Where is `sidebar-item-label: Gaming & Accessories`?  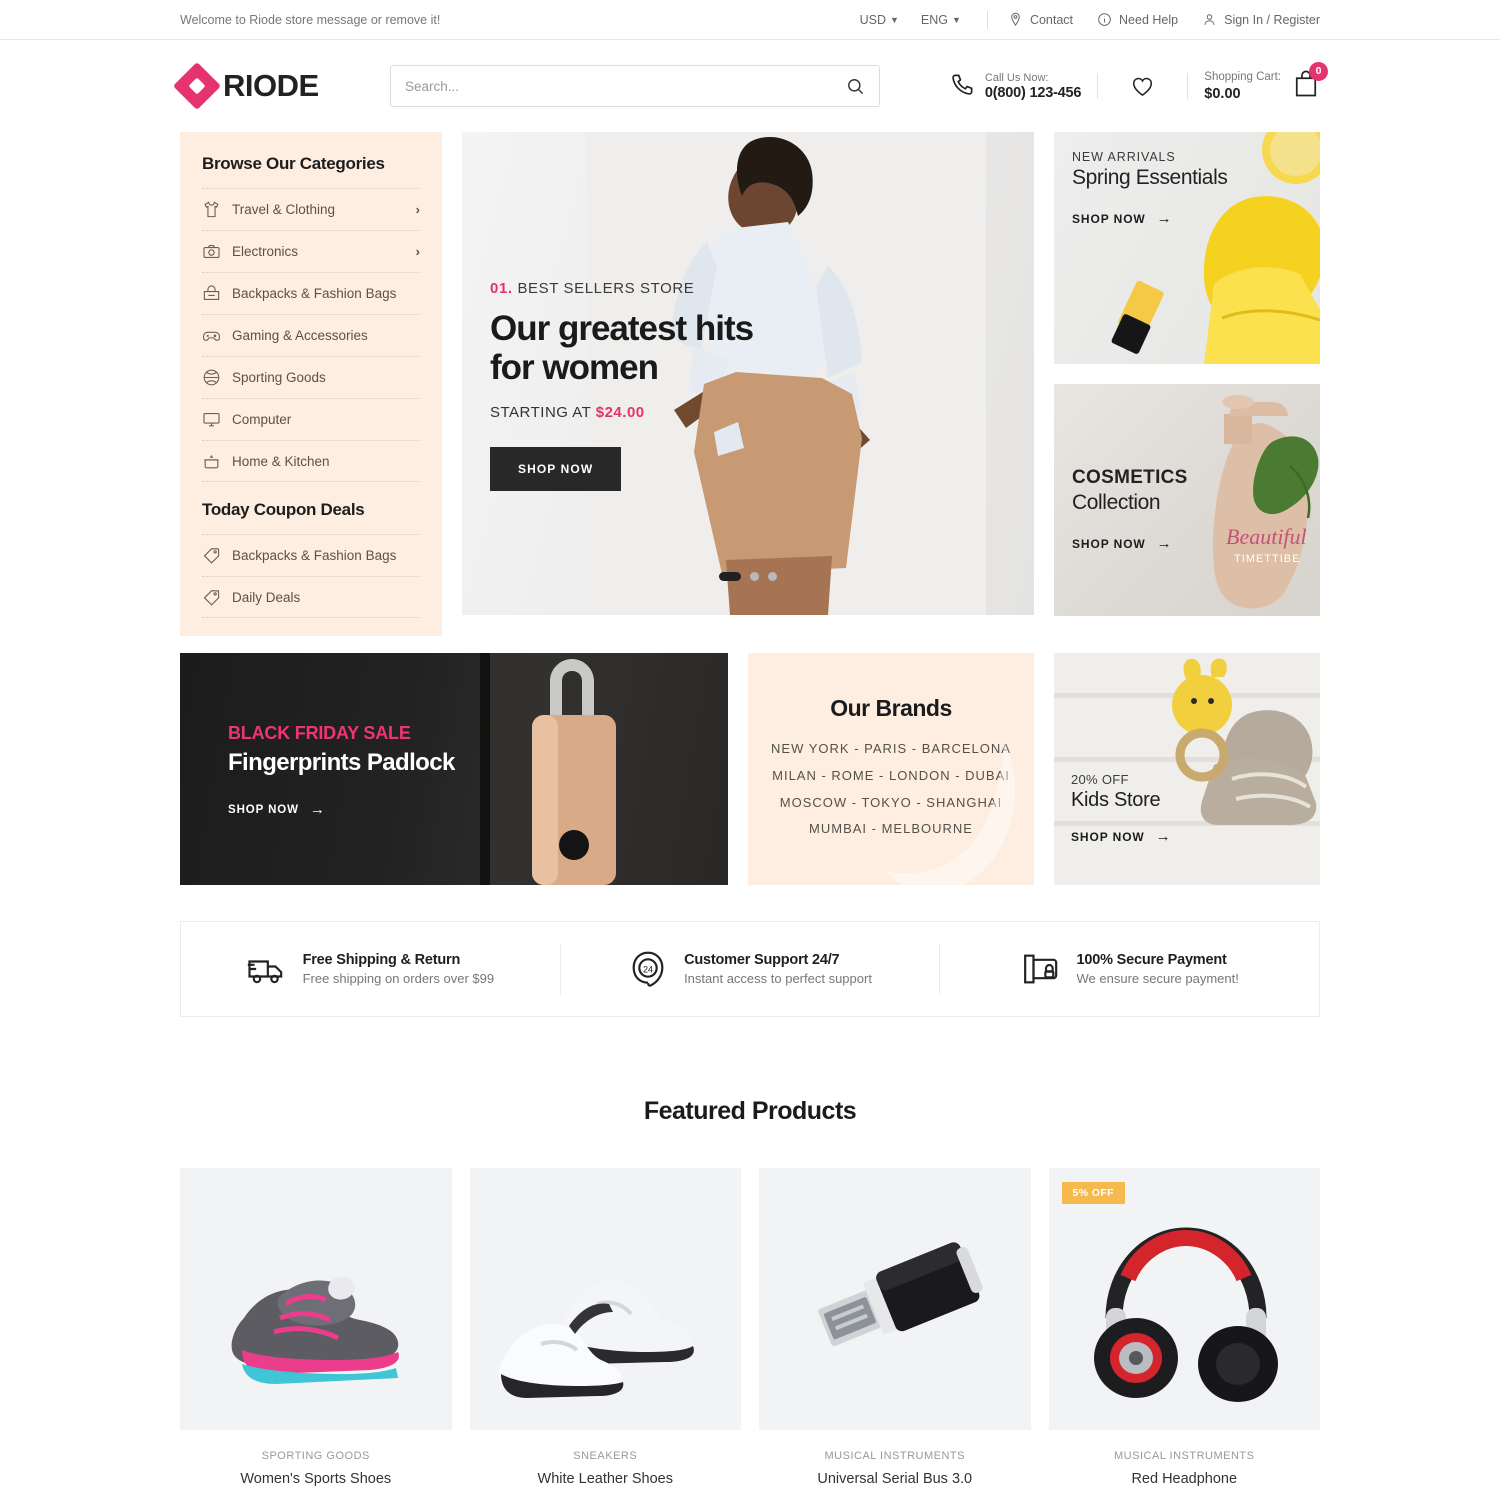
sidebar-item-label: Gaming & Accessories is located at coordinates (300, 335).